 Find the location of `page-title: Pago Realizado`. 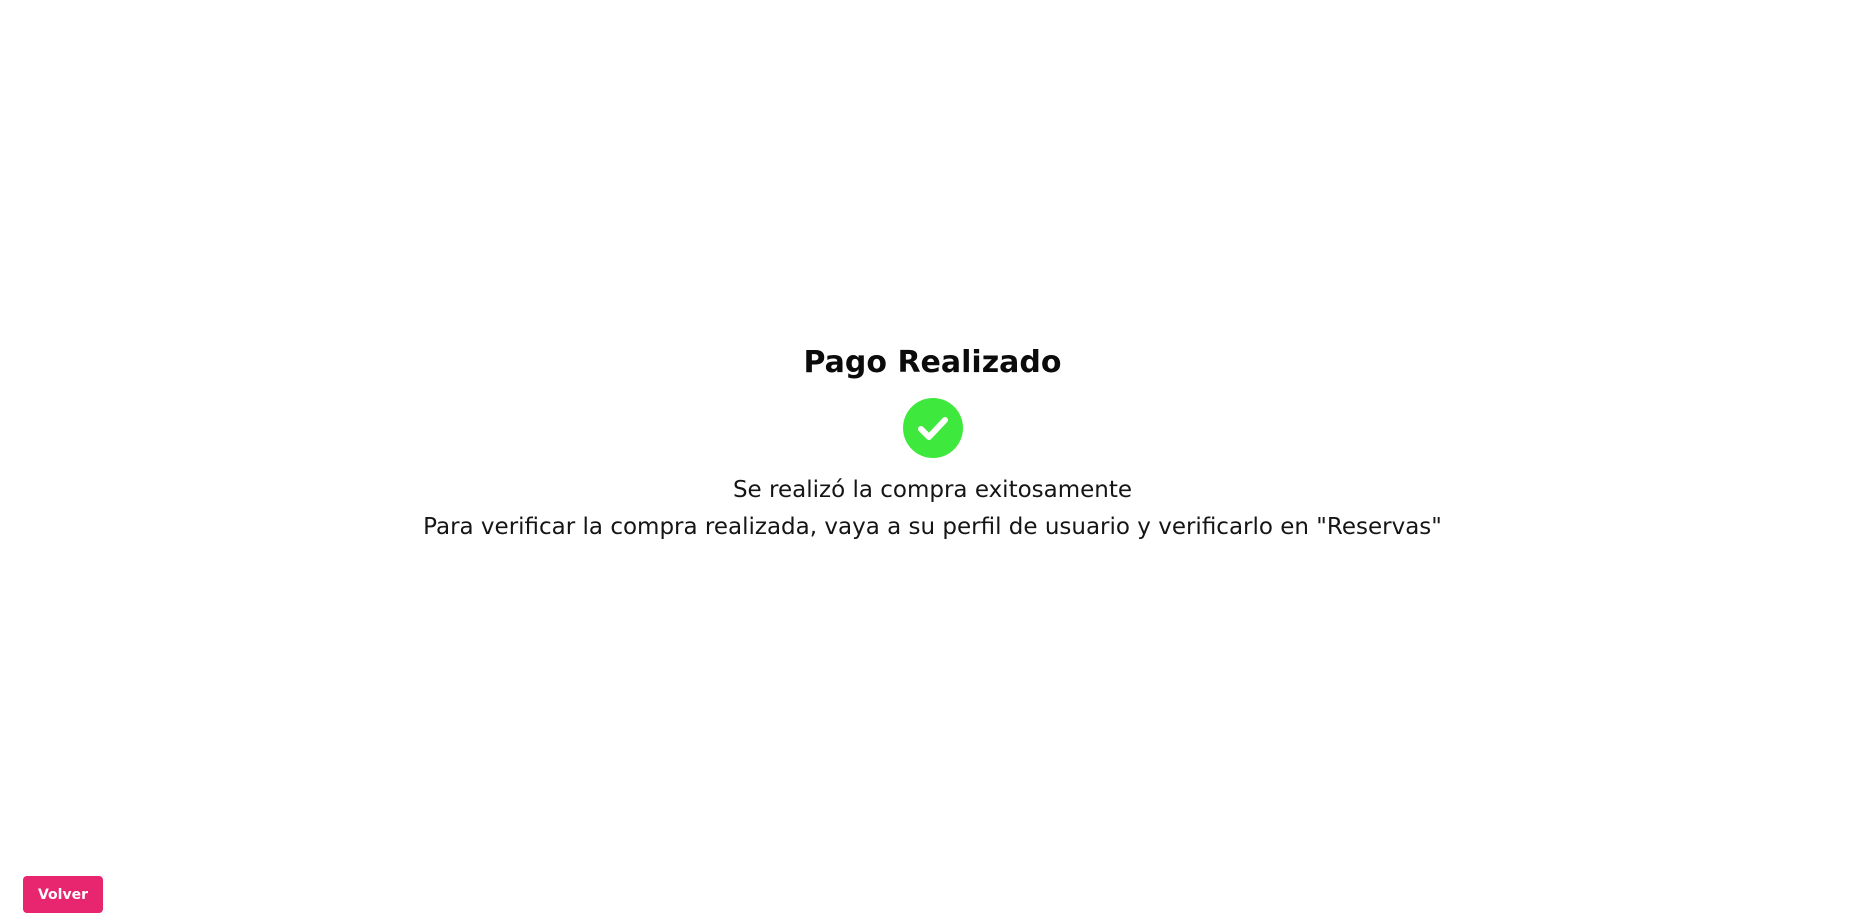

page-title: Pago Realizado is located at coordinates (932, 362).